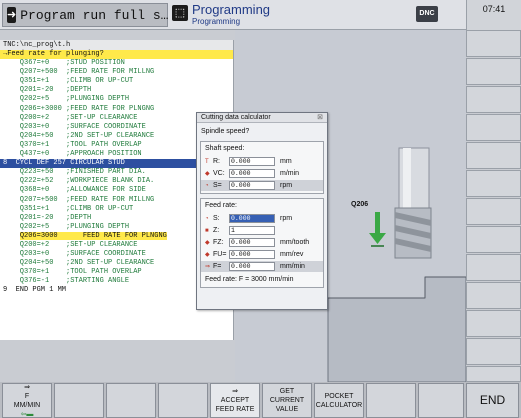 The width and height of the screenshot is (521, 418). I want to click on field-label: R:, so click(216, 161).